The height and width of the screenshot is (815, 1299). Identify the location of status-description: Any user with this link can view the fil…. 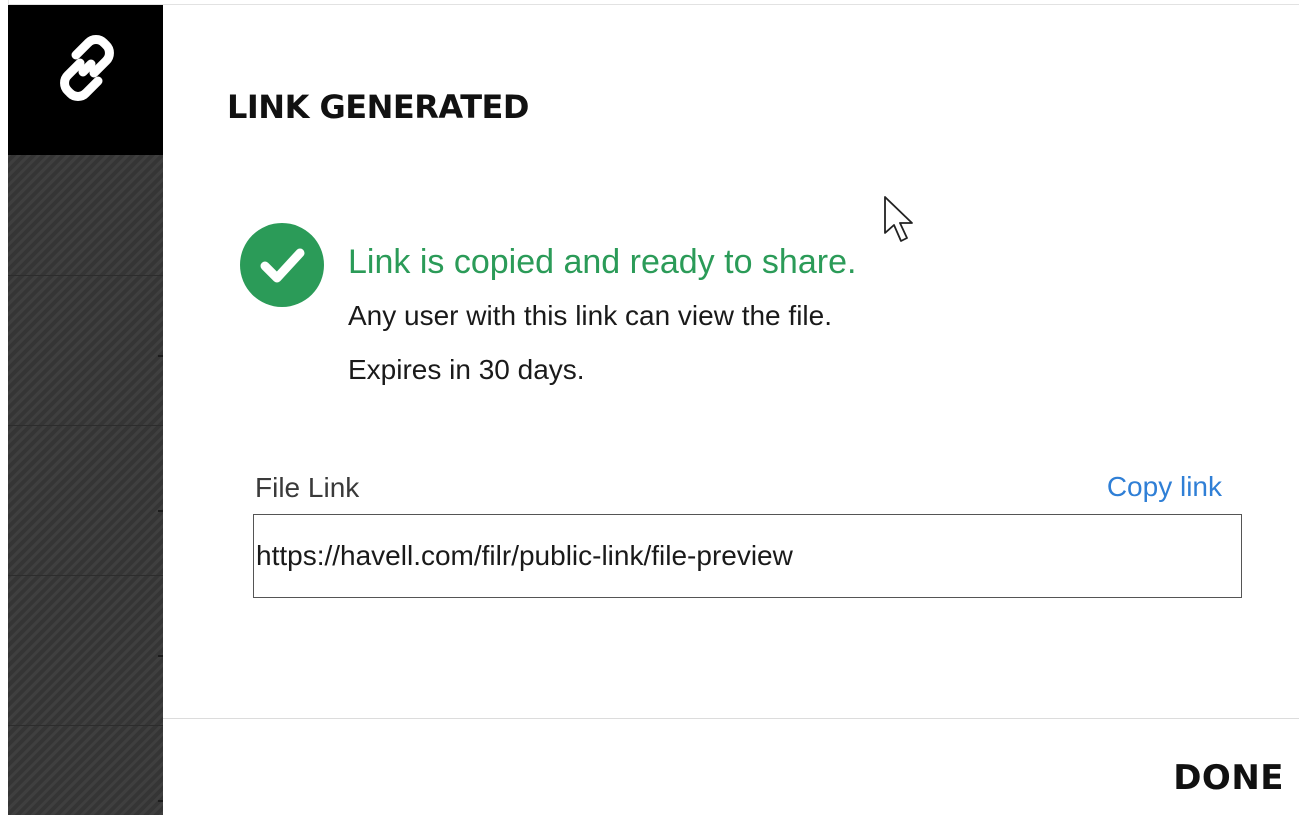
(590, 315).